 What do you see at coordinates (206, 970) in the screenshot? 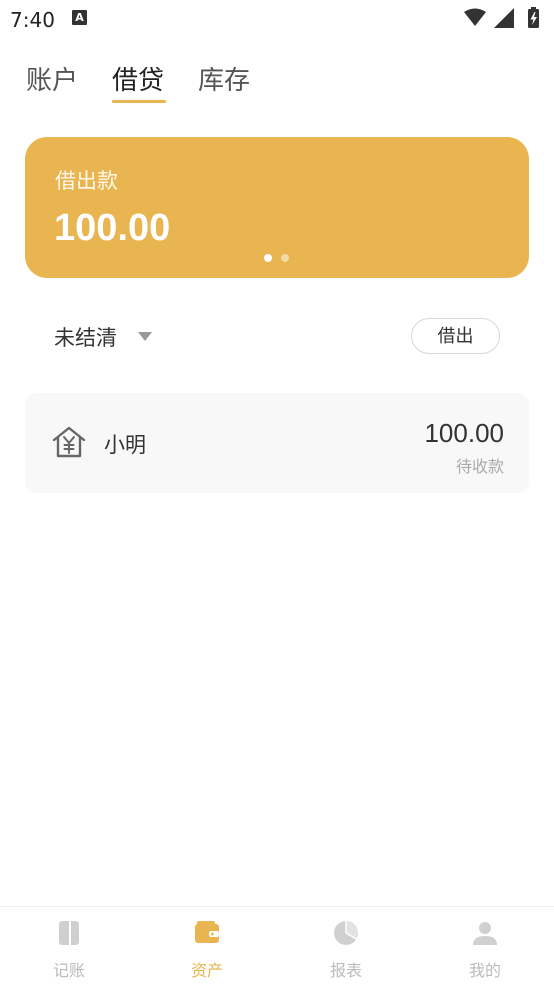
I see `nav-label: 资产` at bounding box center [206, 970].